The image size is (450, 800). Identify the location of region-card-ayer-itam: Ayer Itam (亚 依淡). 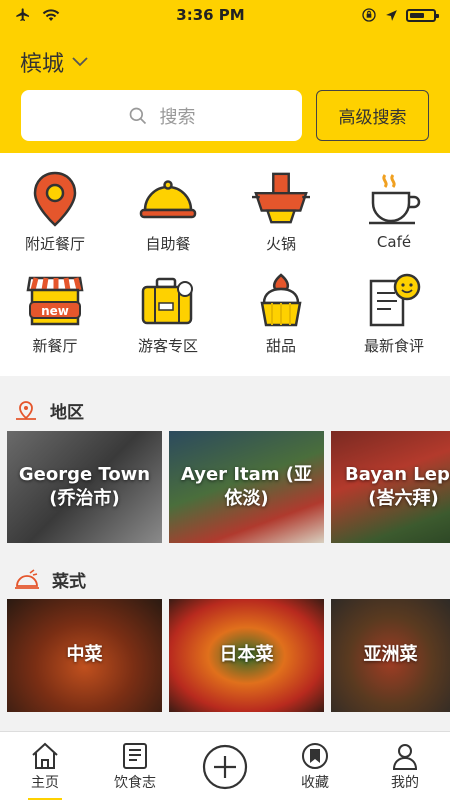
(246, 487).